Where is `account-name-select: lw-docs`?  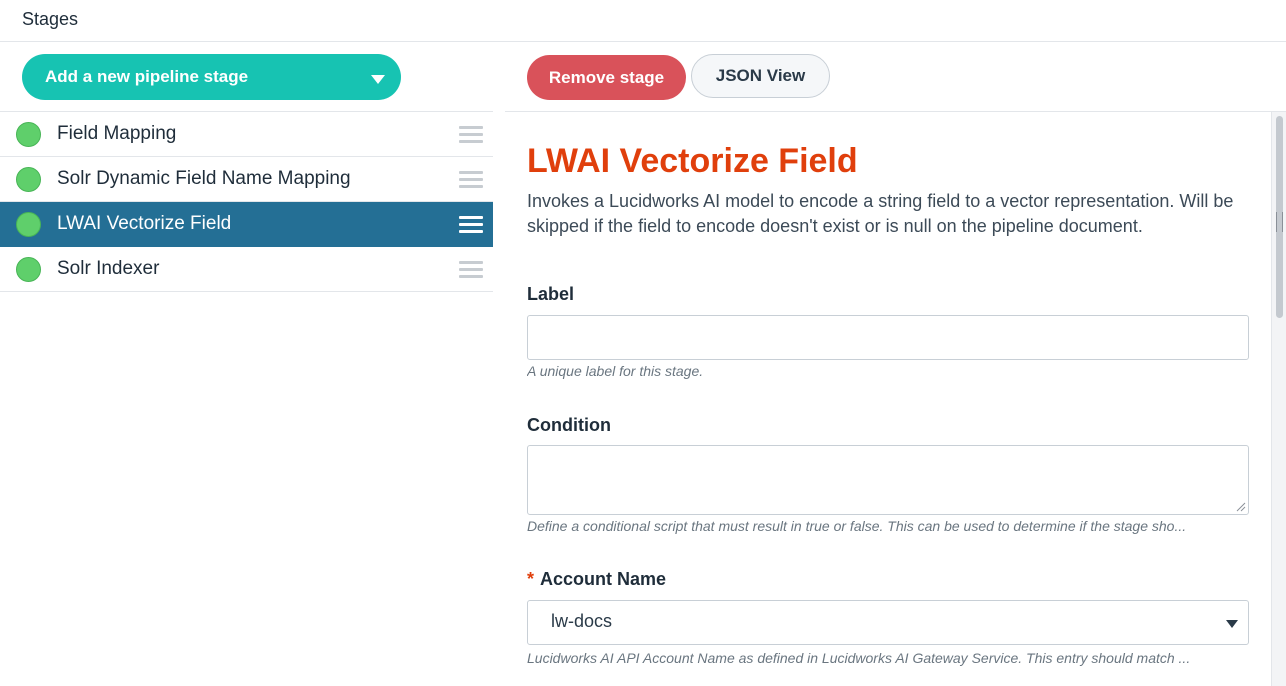
account-name-select: lw-docs is located at coordinates (888, 622).